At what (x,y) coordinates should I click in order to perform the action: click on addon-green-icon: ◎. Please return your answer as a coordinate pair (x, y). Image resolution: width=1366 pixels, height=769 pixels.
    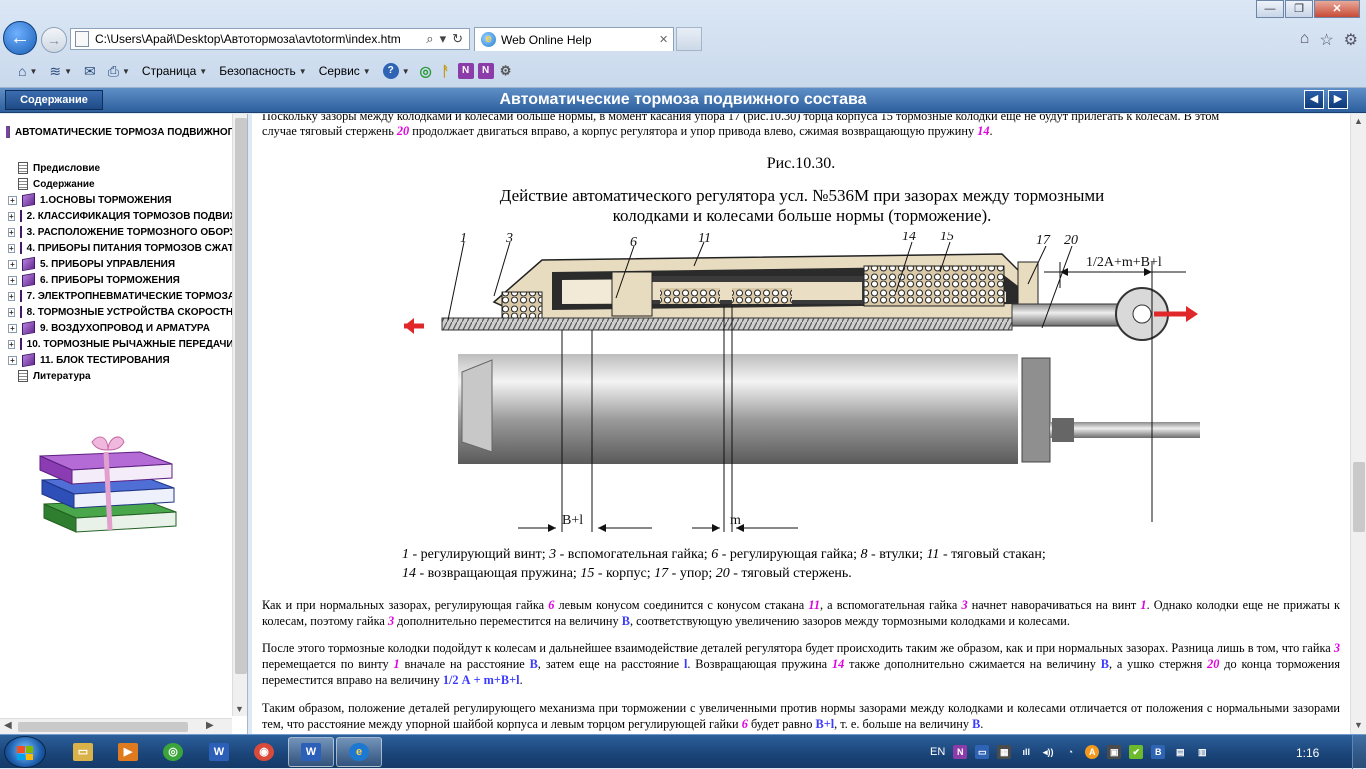
    Looking at the image, I should click on (426, 71).